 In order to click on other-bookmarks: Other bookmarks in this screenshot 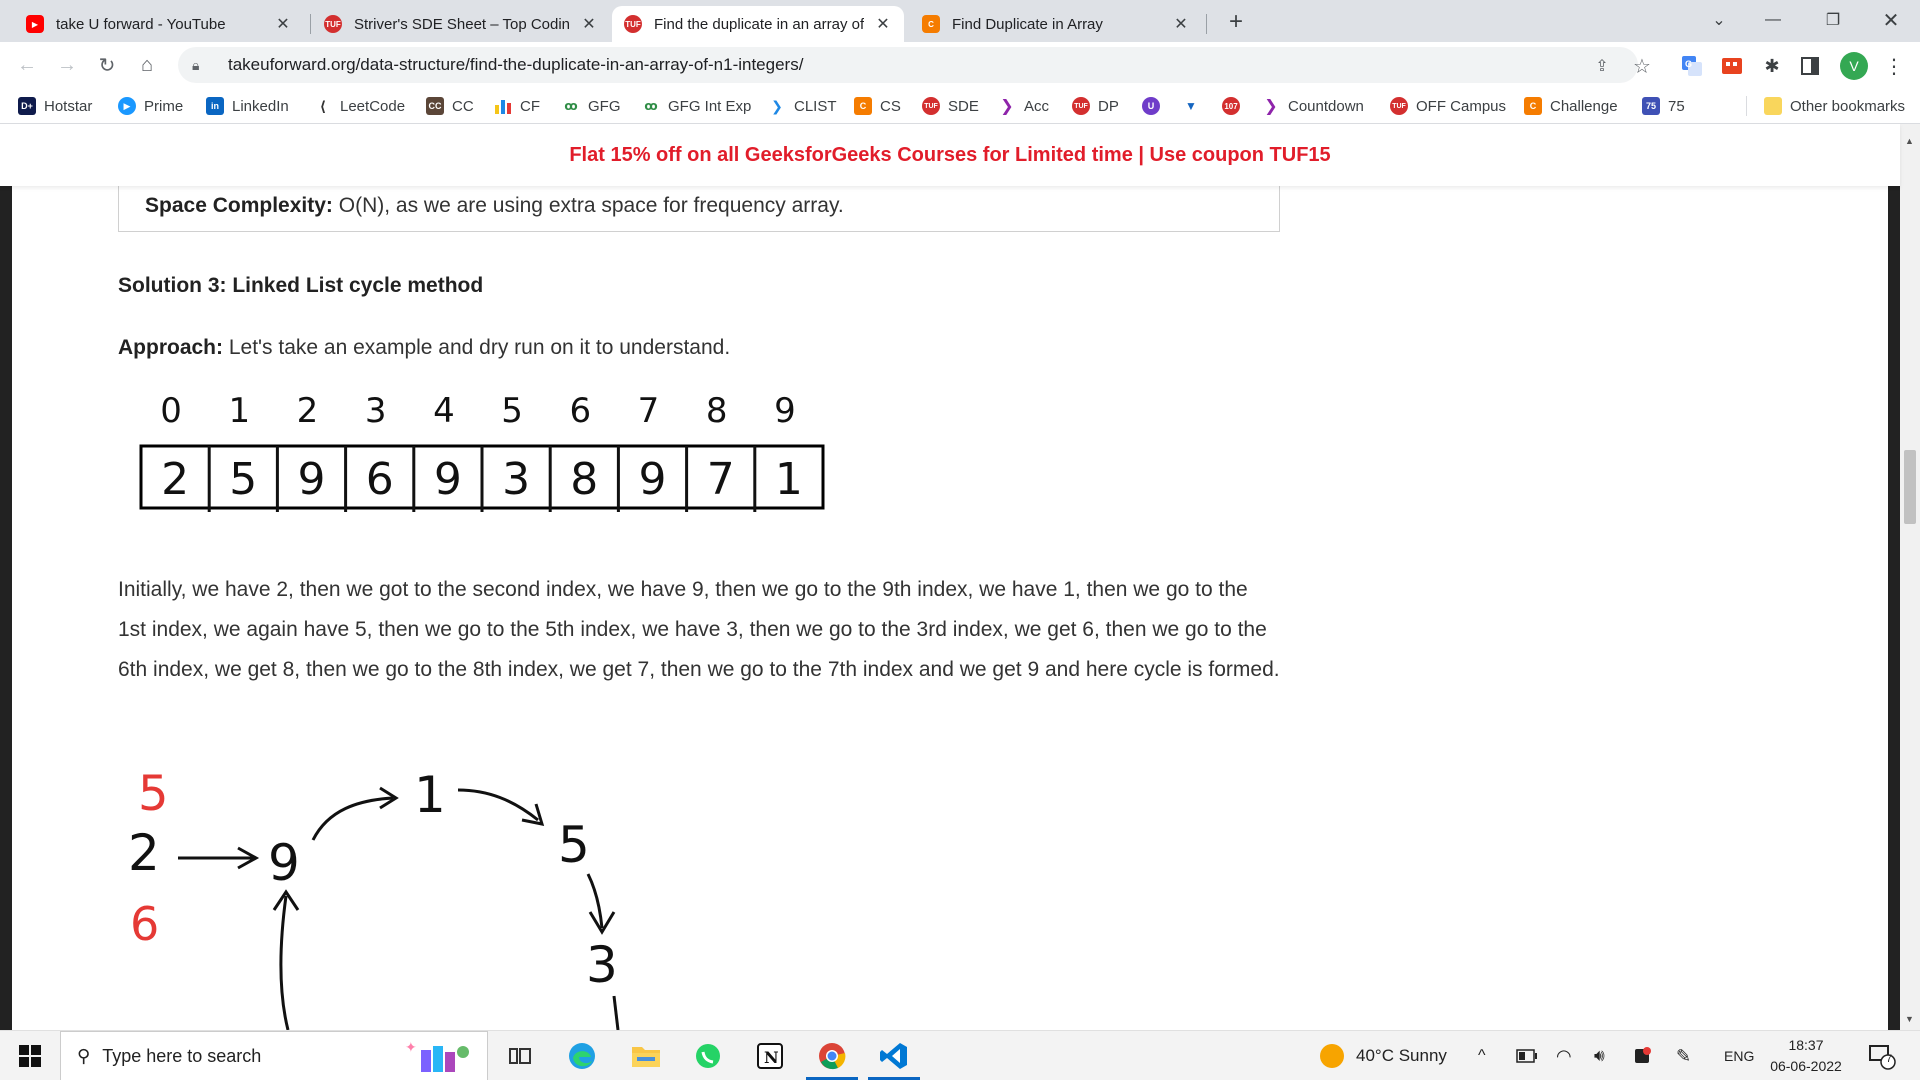, I will do `click(1834, 106)`.